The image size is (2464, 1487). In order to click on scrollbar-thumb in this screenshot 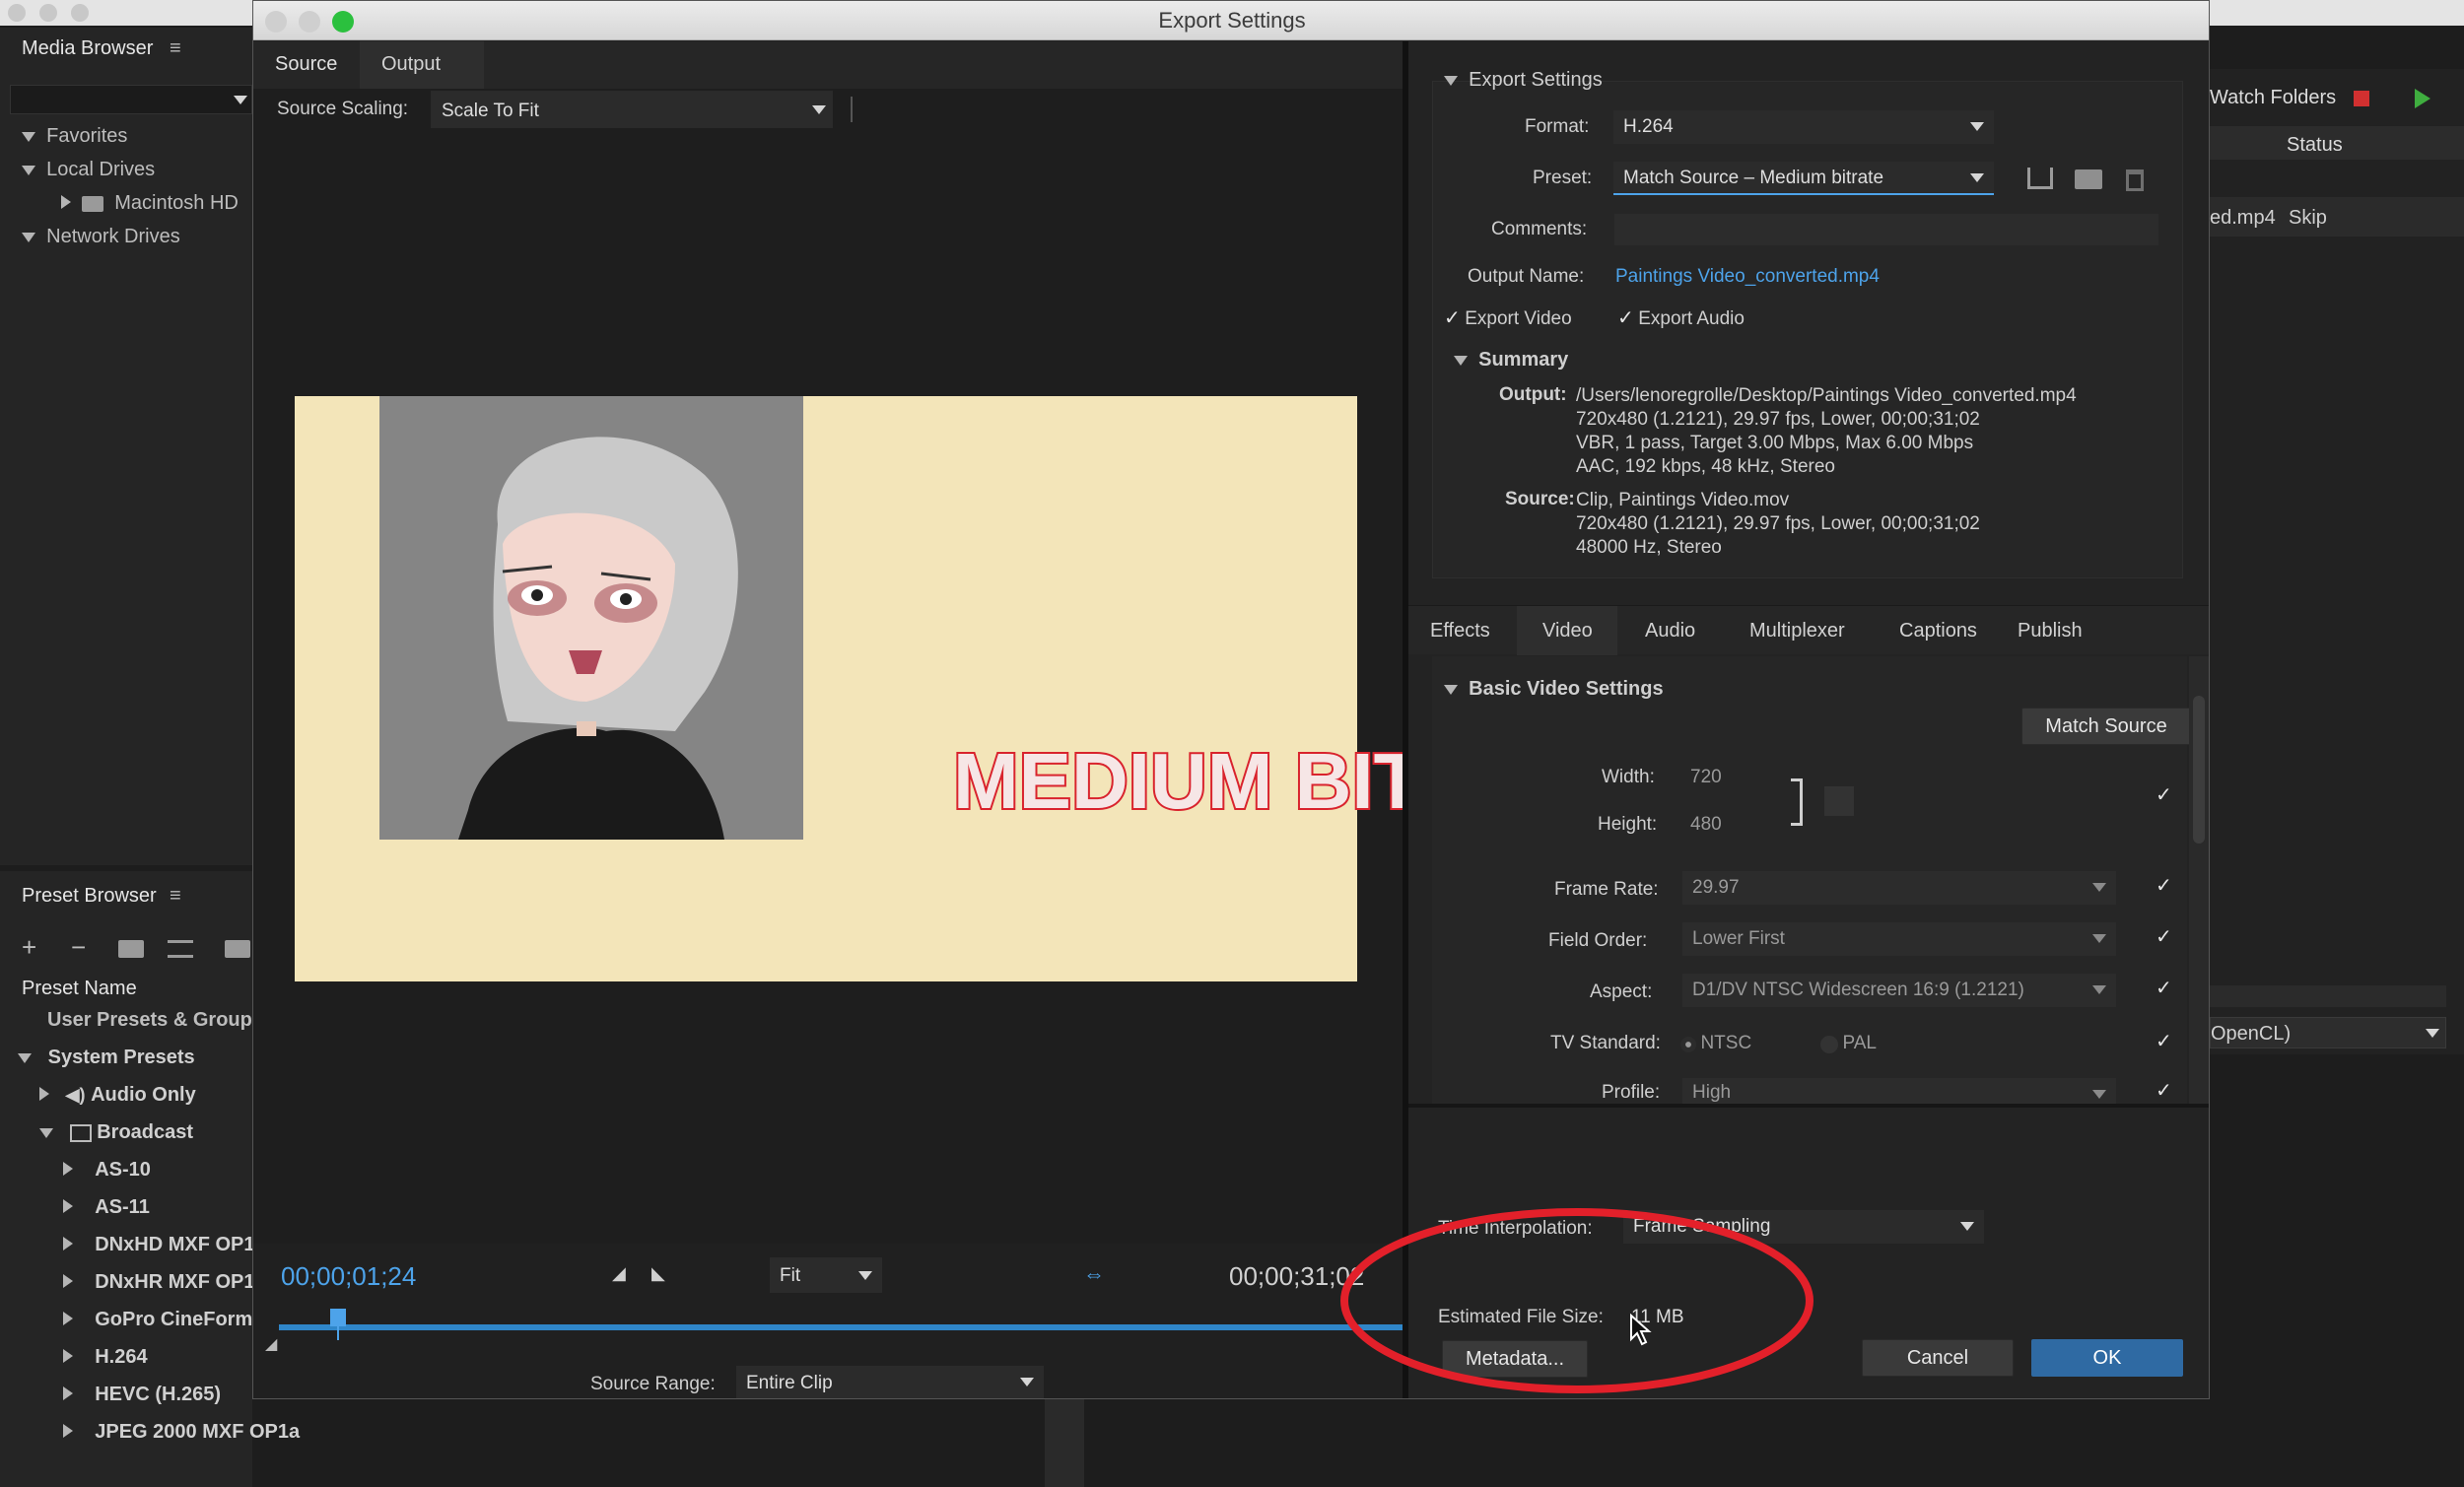, I will do `click(2199, 770)`.